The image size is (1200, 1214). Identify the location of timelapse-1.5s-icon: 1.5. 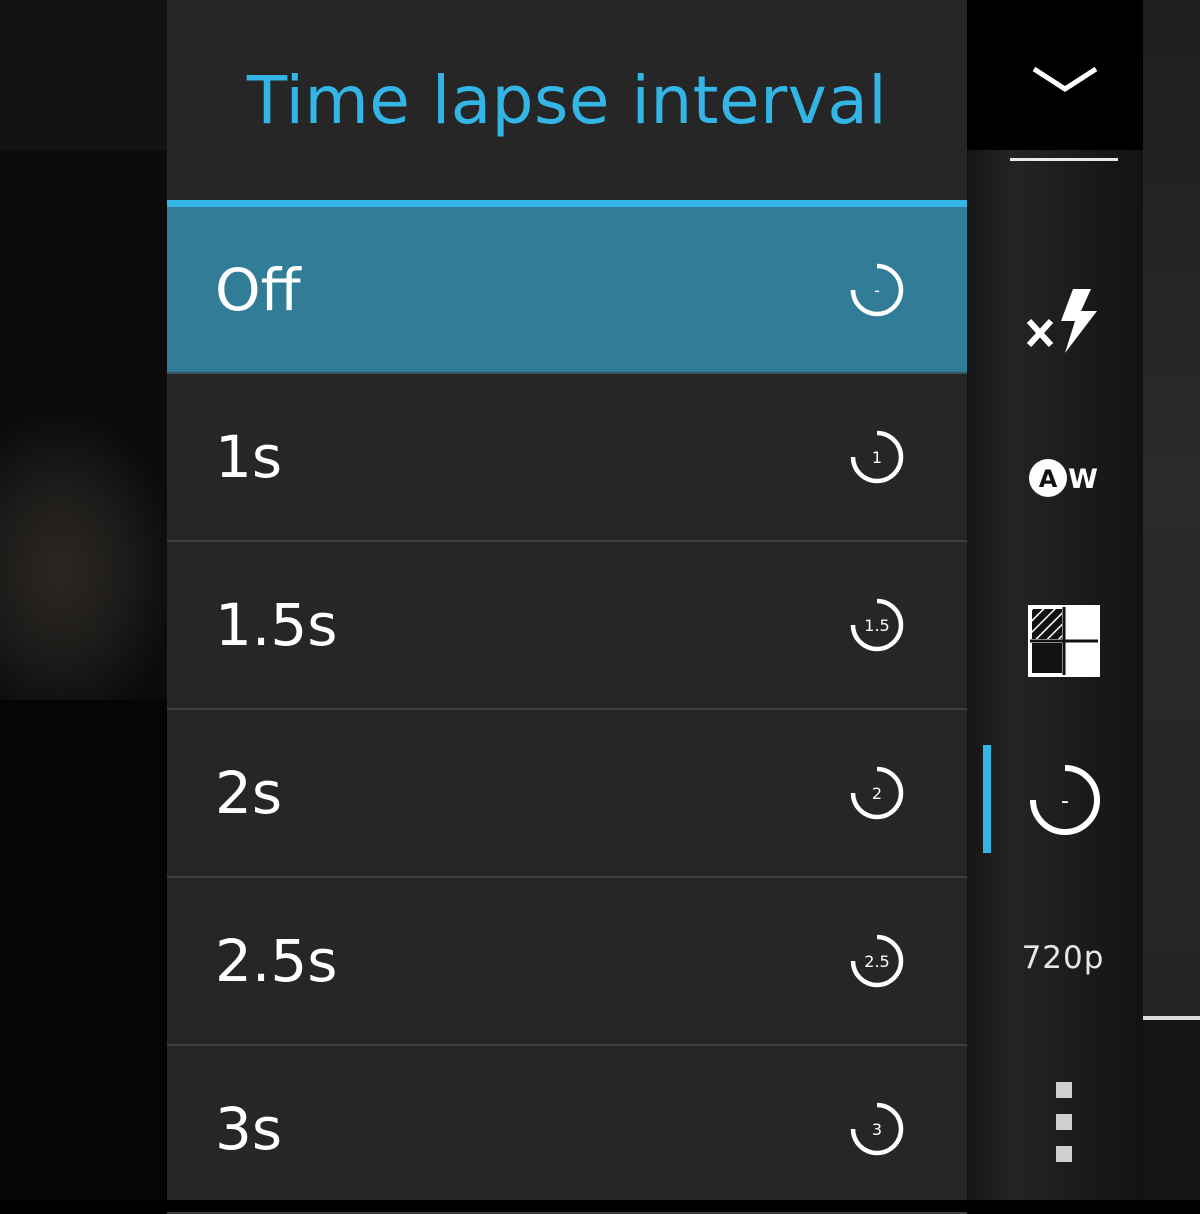
(877, 625).